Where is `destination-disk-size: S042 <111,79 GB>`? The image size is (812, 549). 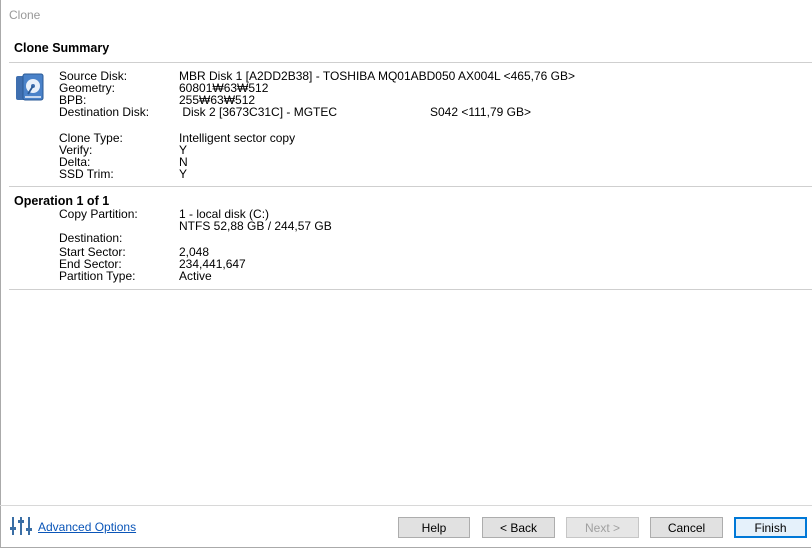 destination-disk-size: S042 <111,79 GB> is located at coordinates (480, 112).